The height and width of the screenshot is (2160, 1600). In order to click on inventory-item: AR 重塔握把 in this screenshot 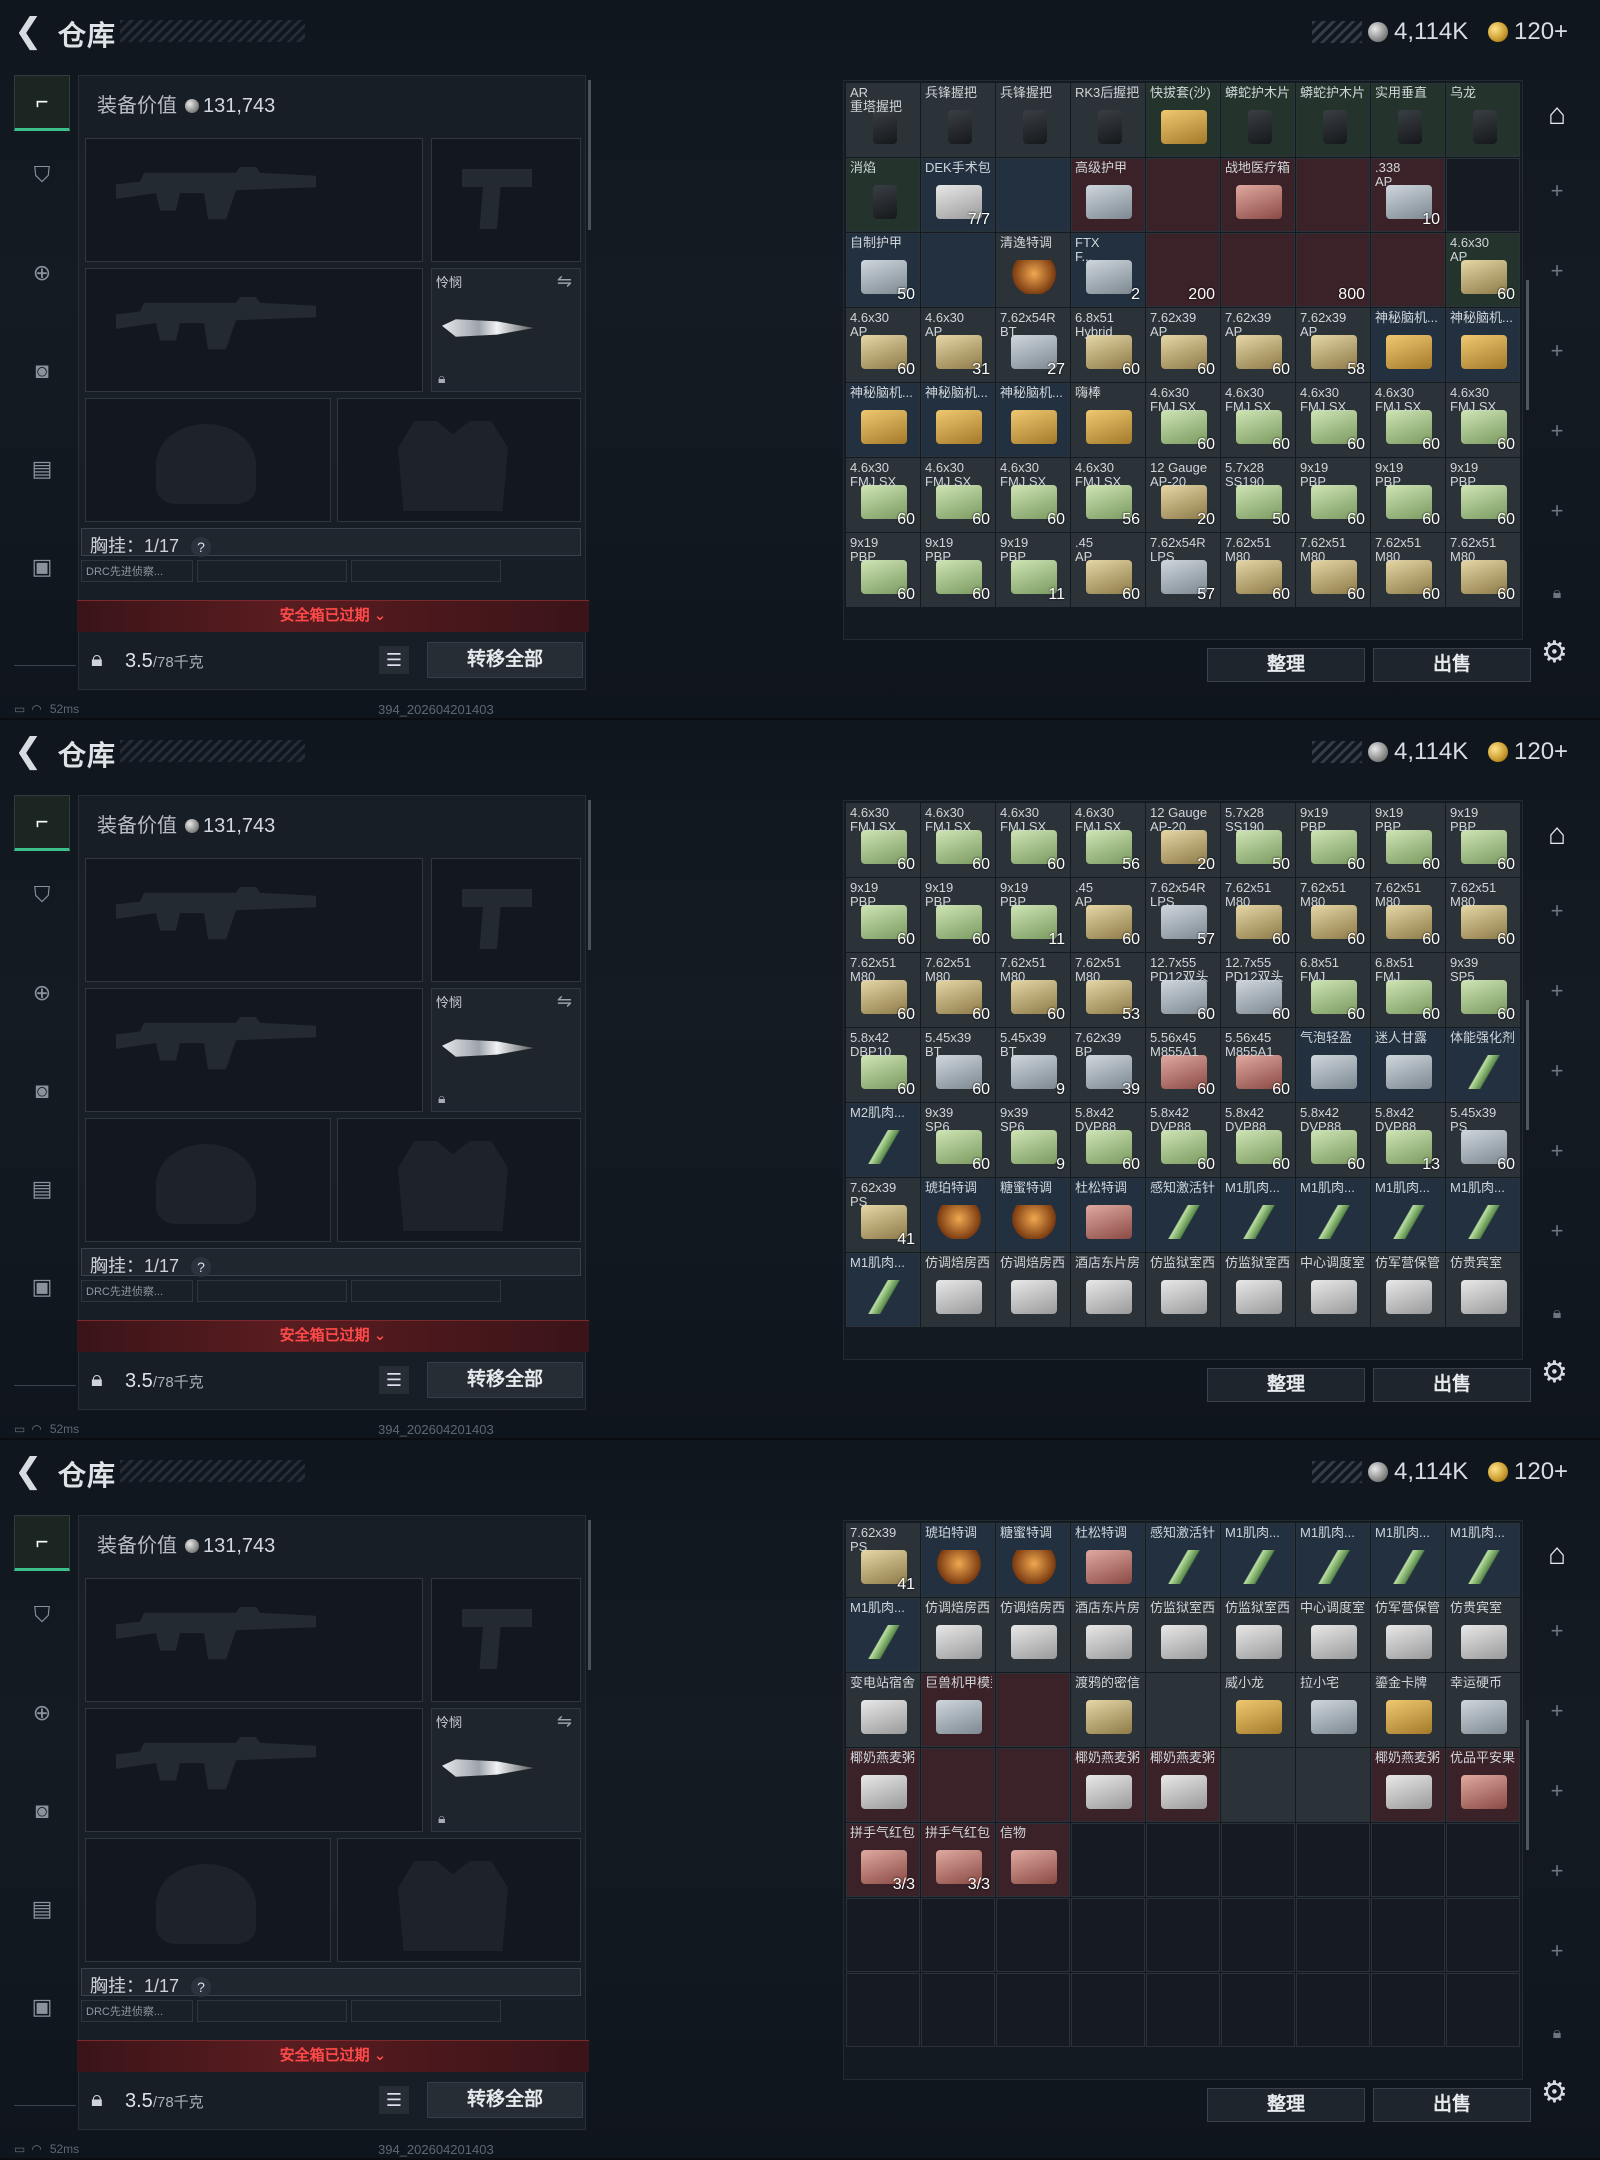, I will do `click(883, 120)`.